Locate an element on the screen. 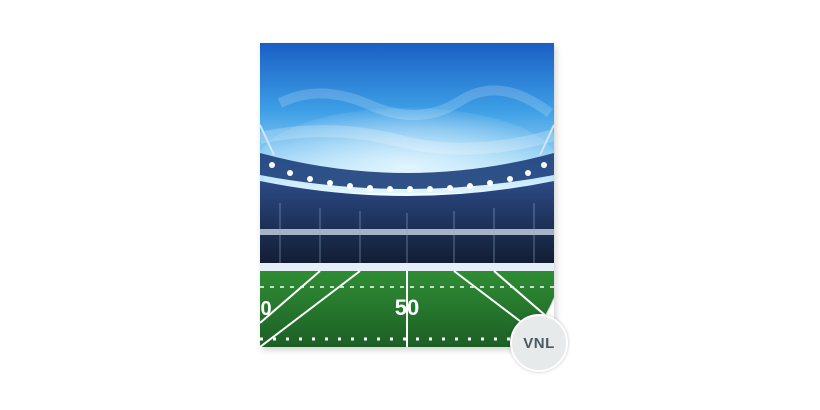 The image size is (820, 410). field-wall is located at coordinates (407, 267).